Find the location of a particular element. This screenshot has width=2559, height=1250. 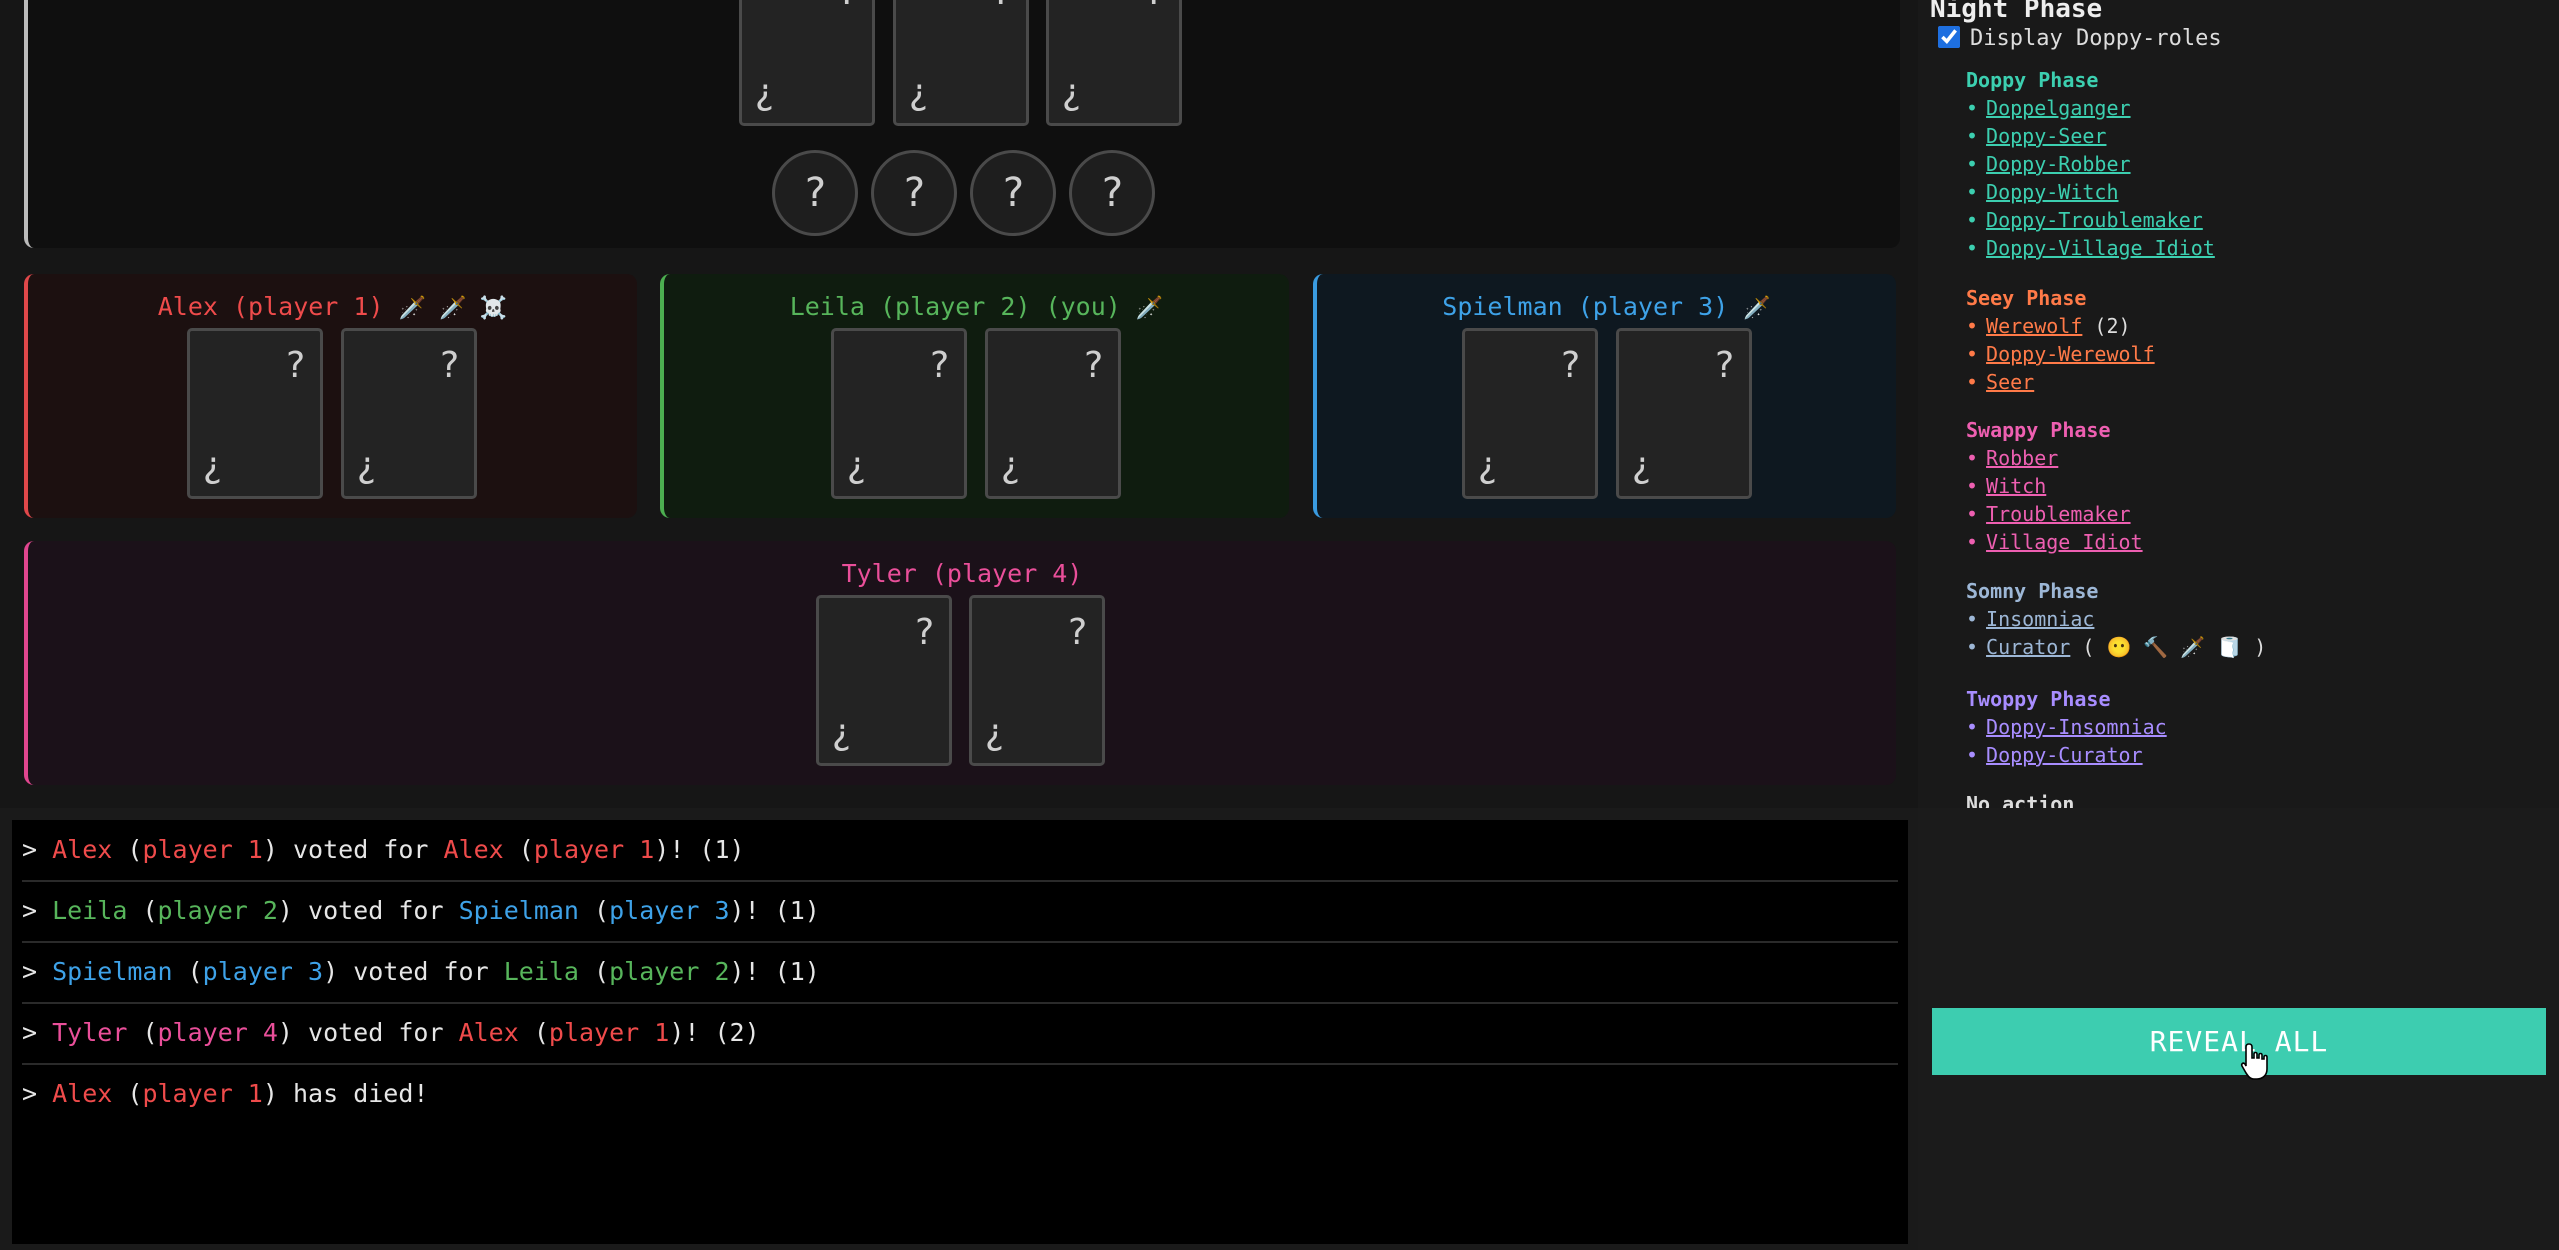

log-target-player: player 3 is located at coordinates (669, 910).